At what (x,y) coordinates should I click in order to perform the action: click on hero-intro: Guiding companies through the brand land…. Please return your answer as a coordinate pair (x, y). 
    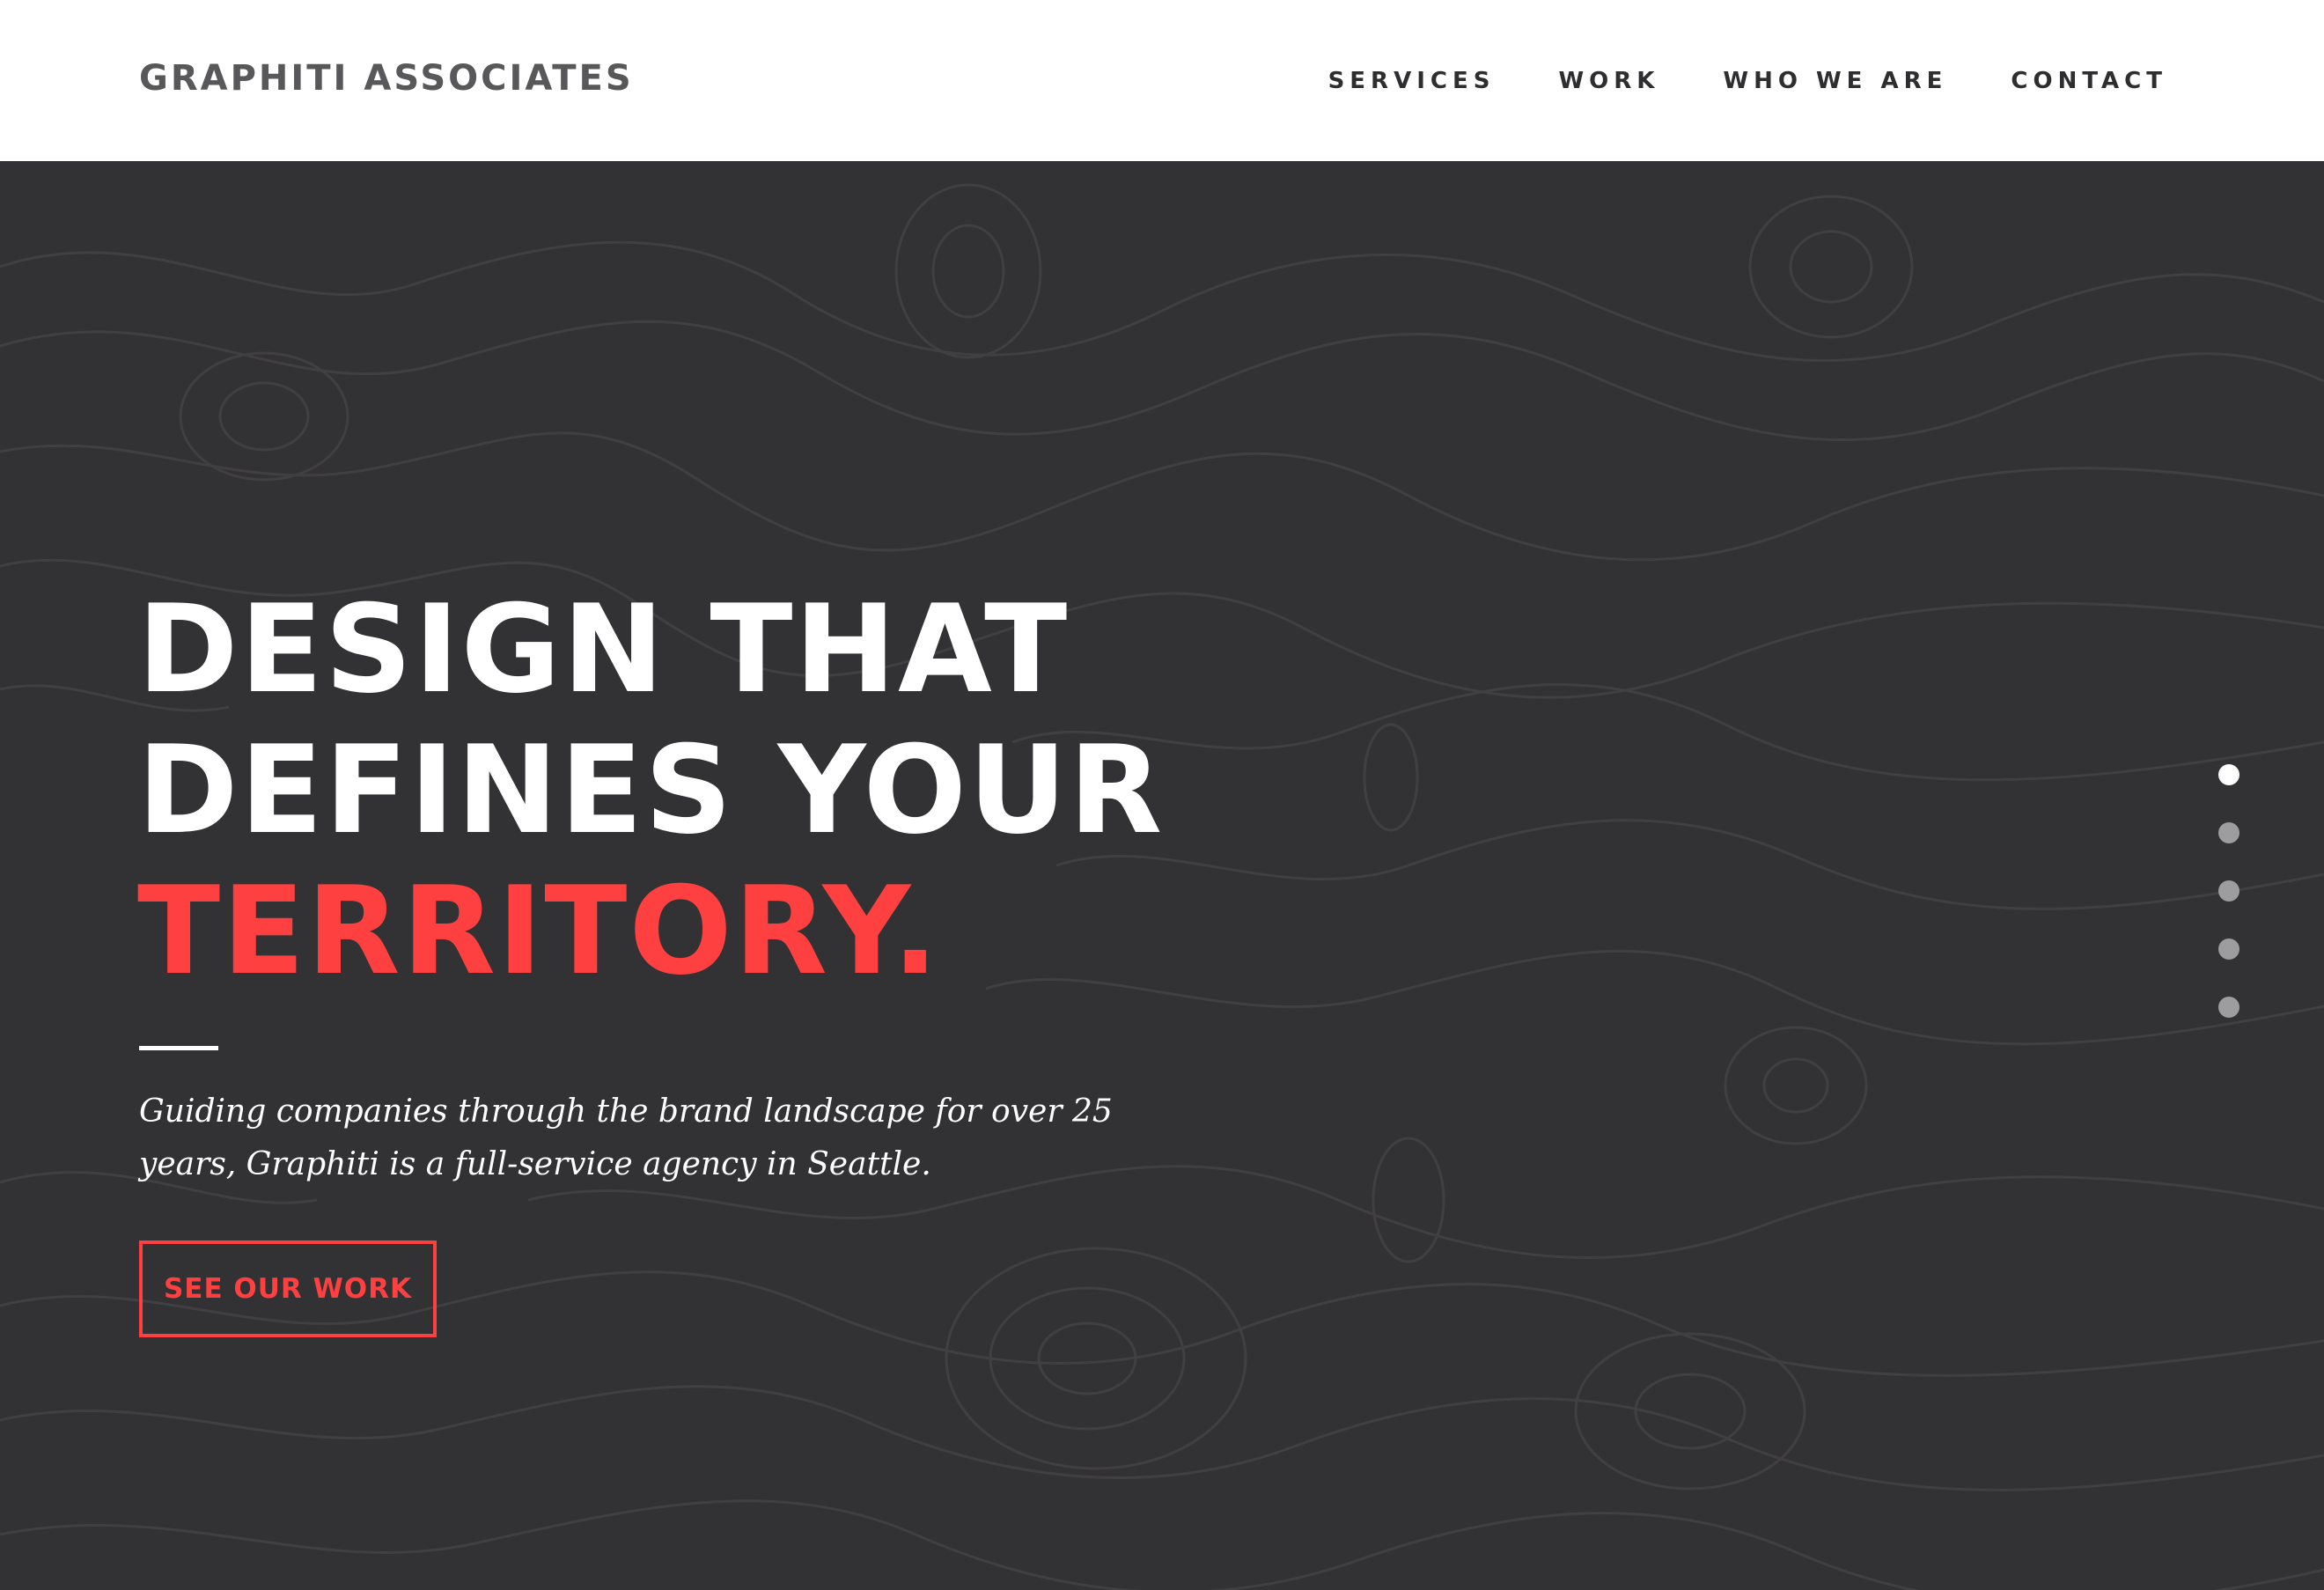
    Looking at the image, I should click on (626, 1137).